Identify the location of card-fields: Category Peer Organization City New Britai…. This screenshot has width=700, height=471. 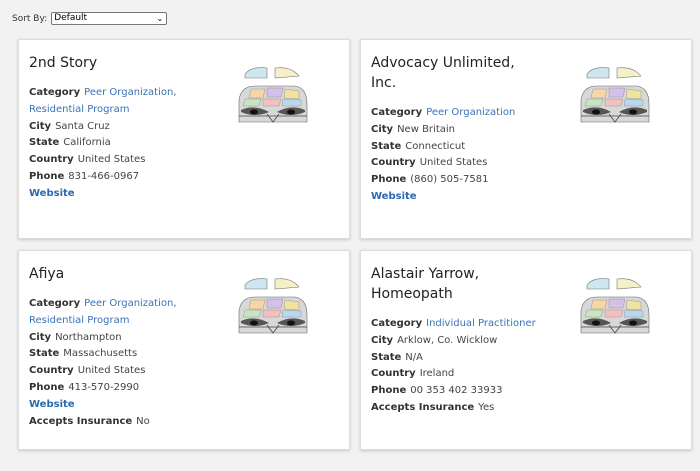
(471, 155).